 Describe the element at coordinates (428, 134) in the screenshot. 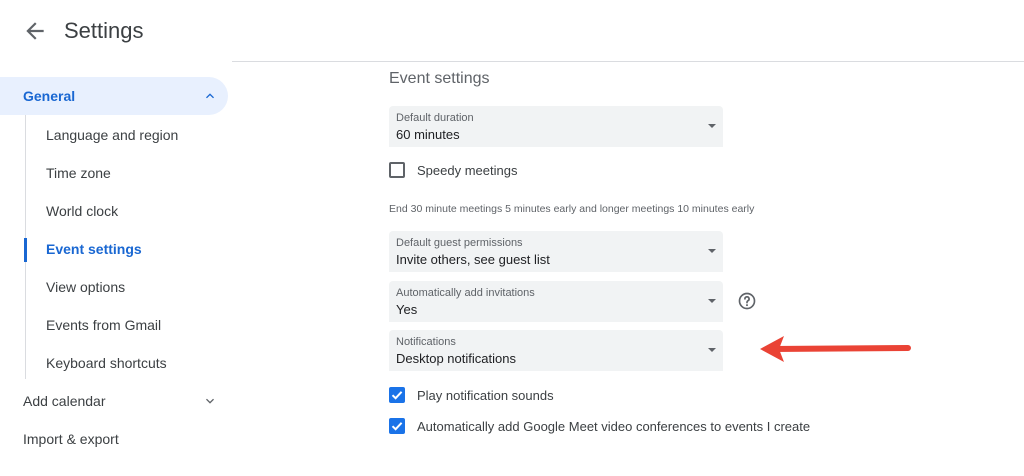

I see `select-value: 60 minutes` at that location.